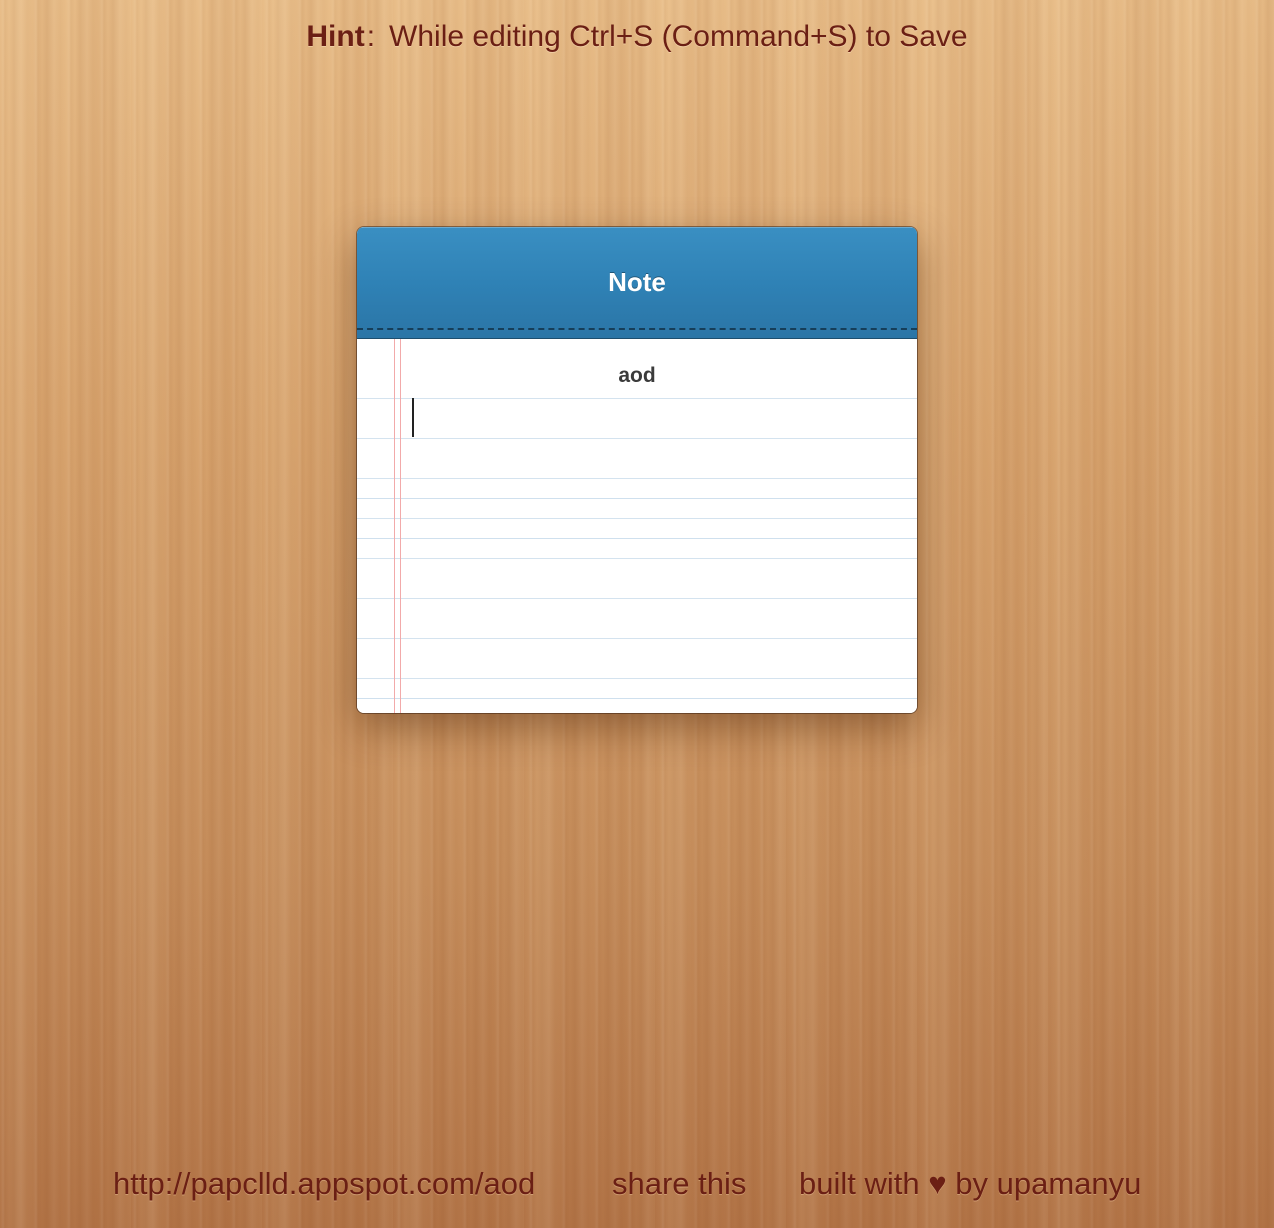 This screenshot has height=1228, width=1274. I want to click on share-link: share this, so click(679, 1184).